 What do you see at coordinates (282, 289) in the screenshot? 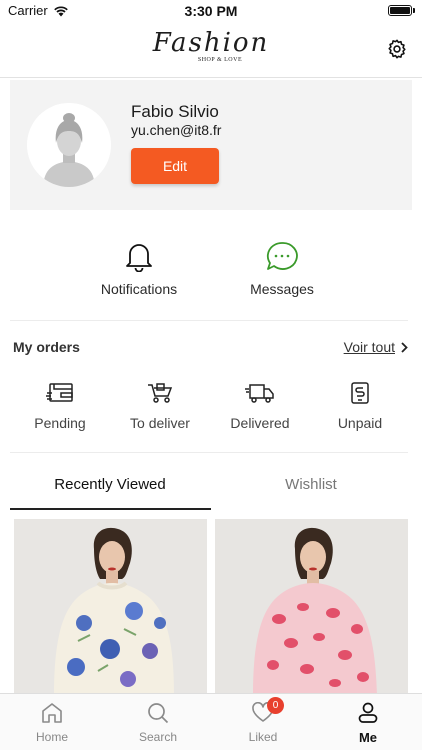
I see `messages-label: Messages` at bounding box center [282, 289].